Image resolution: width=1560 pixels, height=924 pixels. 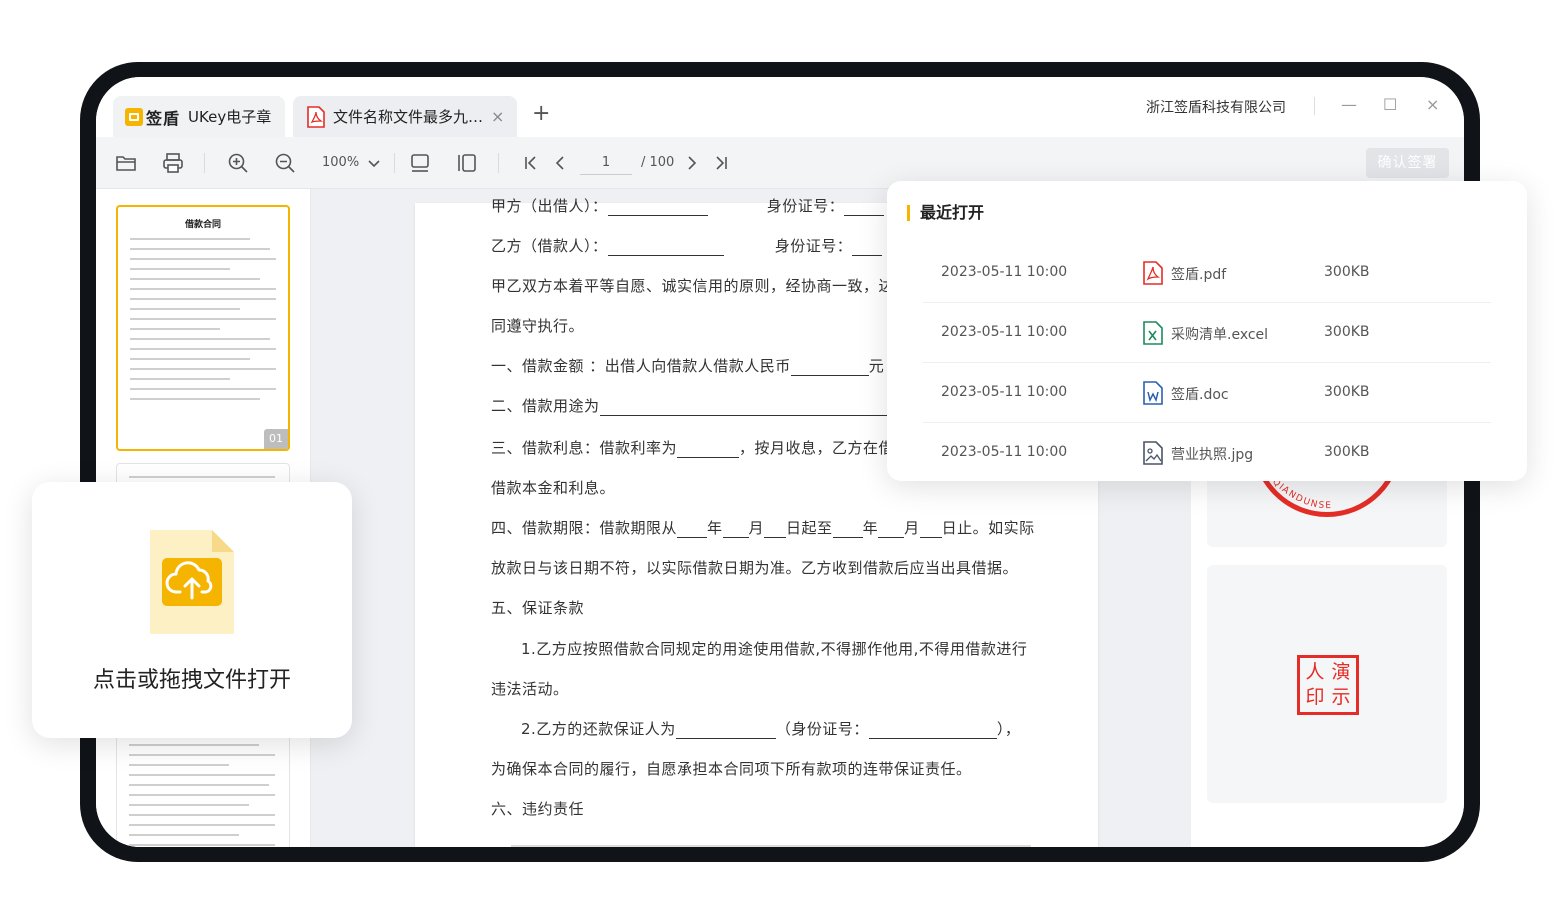 I want to click on interest-text: ，按月收息，乙方在借, so click(x=817, y=448).